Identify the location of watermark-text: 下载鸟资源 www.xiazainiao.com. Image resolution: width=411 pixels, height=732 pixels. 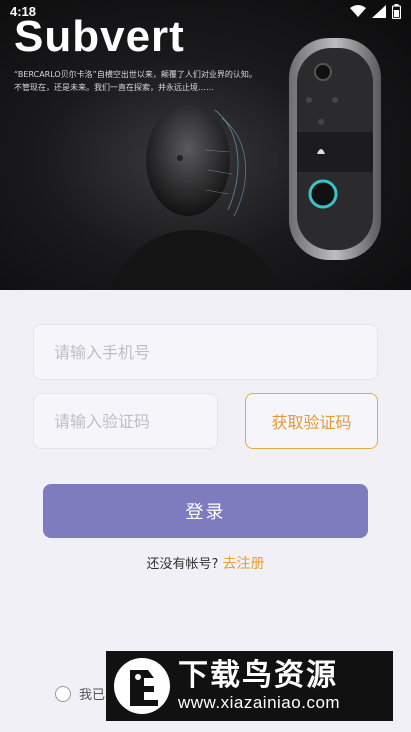
(259, 686).